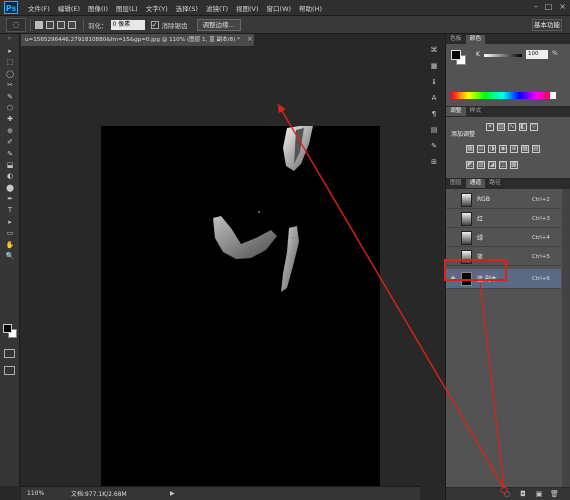 This screenshot has width=570, height=500. I want to click on lasso-icon: ◌, so click(16, 24).